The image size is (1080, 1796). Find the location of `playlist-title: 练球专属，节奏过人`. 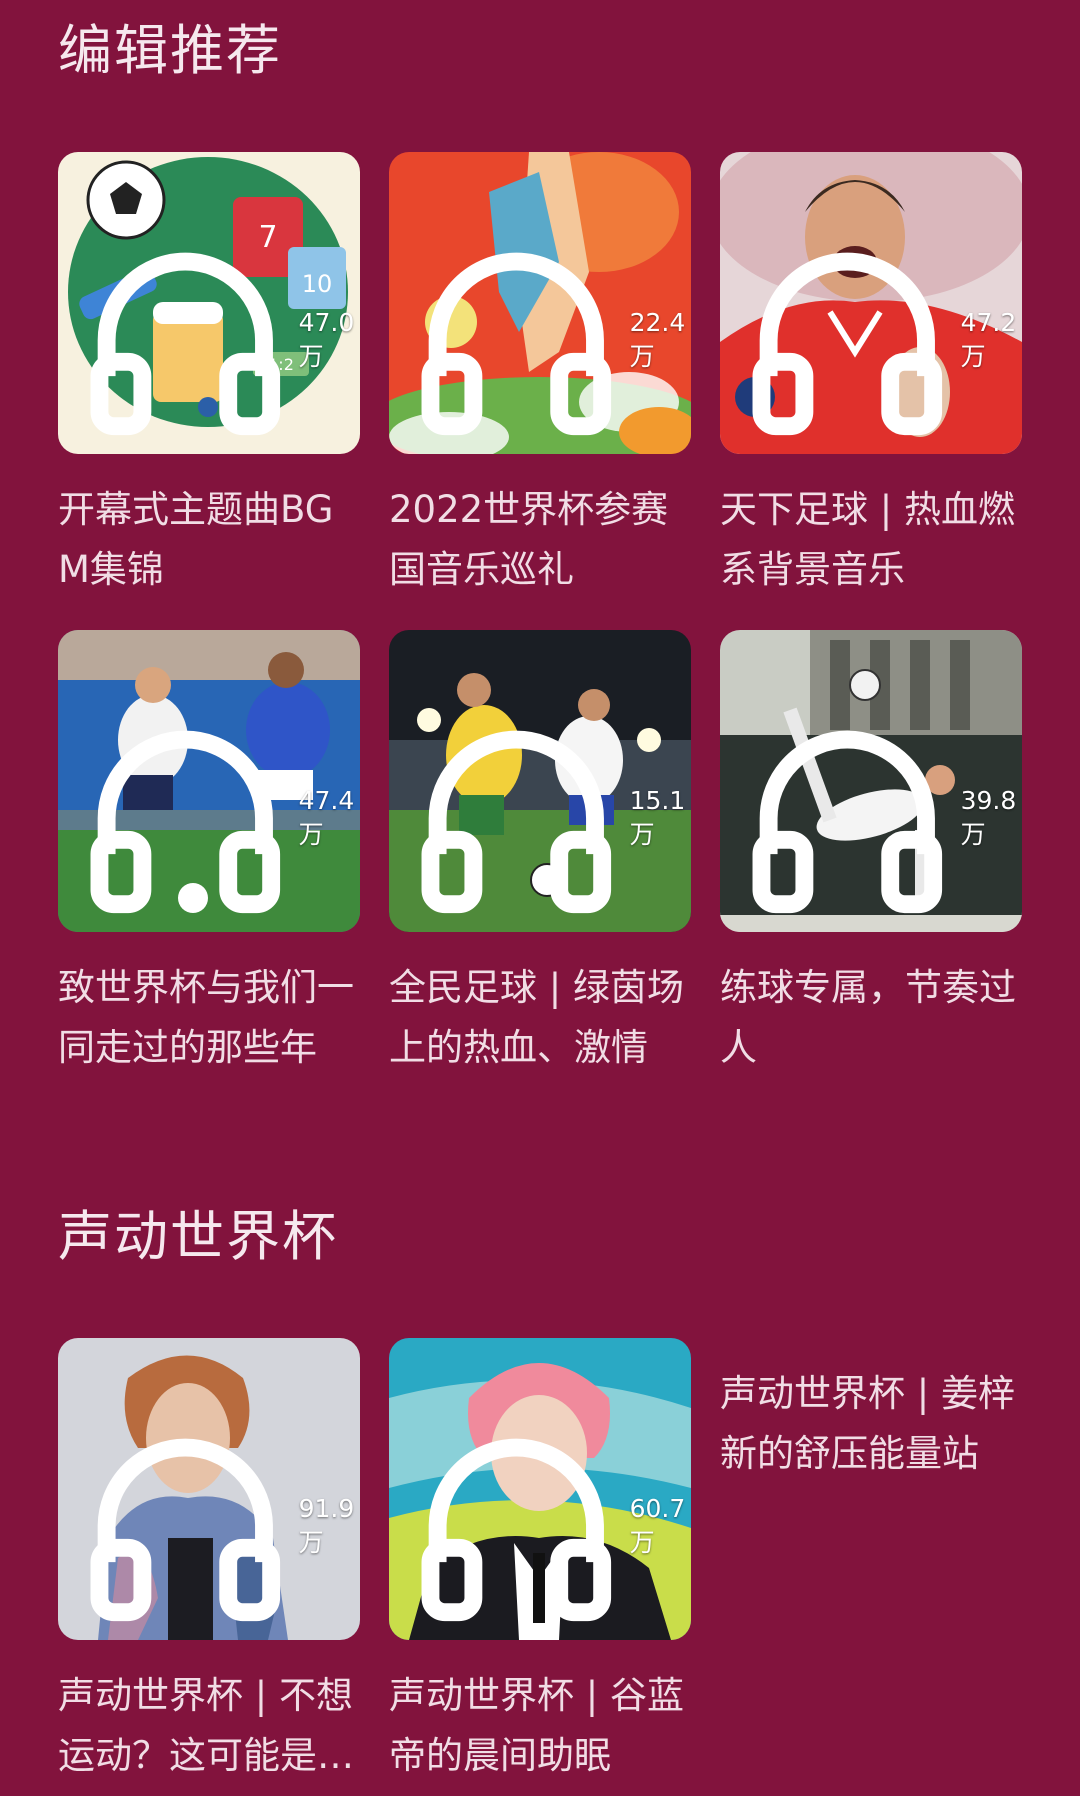

playlist-title: 练球专属，节奏过人 is located at coordinates (871, 1018).